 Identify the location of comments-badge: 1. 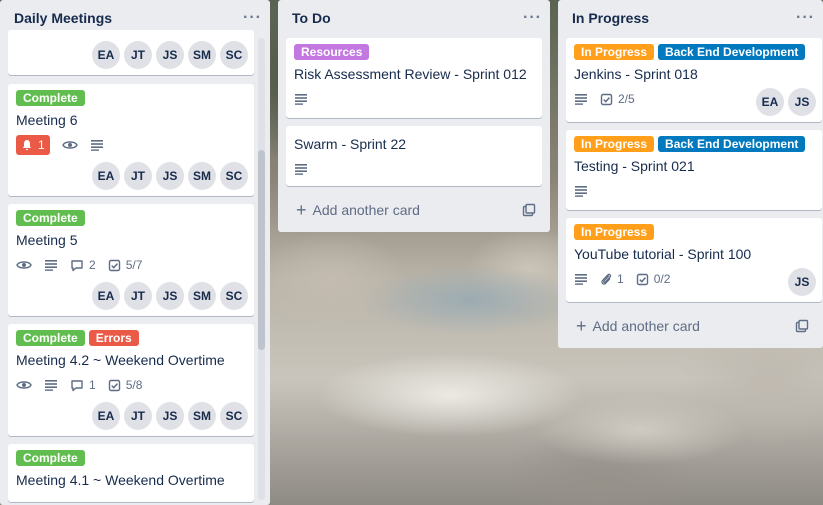
(83, 385).